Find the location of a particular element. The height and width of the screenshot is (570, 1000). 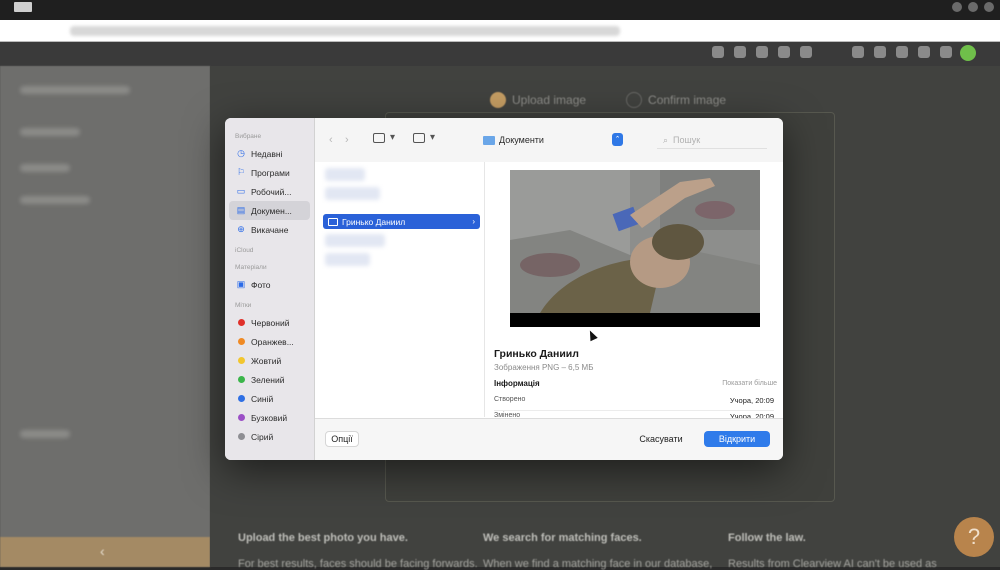

group-button: ▾ is located at coordinates (424, 137).